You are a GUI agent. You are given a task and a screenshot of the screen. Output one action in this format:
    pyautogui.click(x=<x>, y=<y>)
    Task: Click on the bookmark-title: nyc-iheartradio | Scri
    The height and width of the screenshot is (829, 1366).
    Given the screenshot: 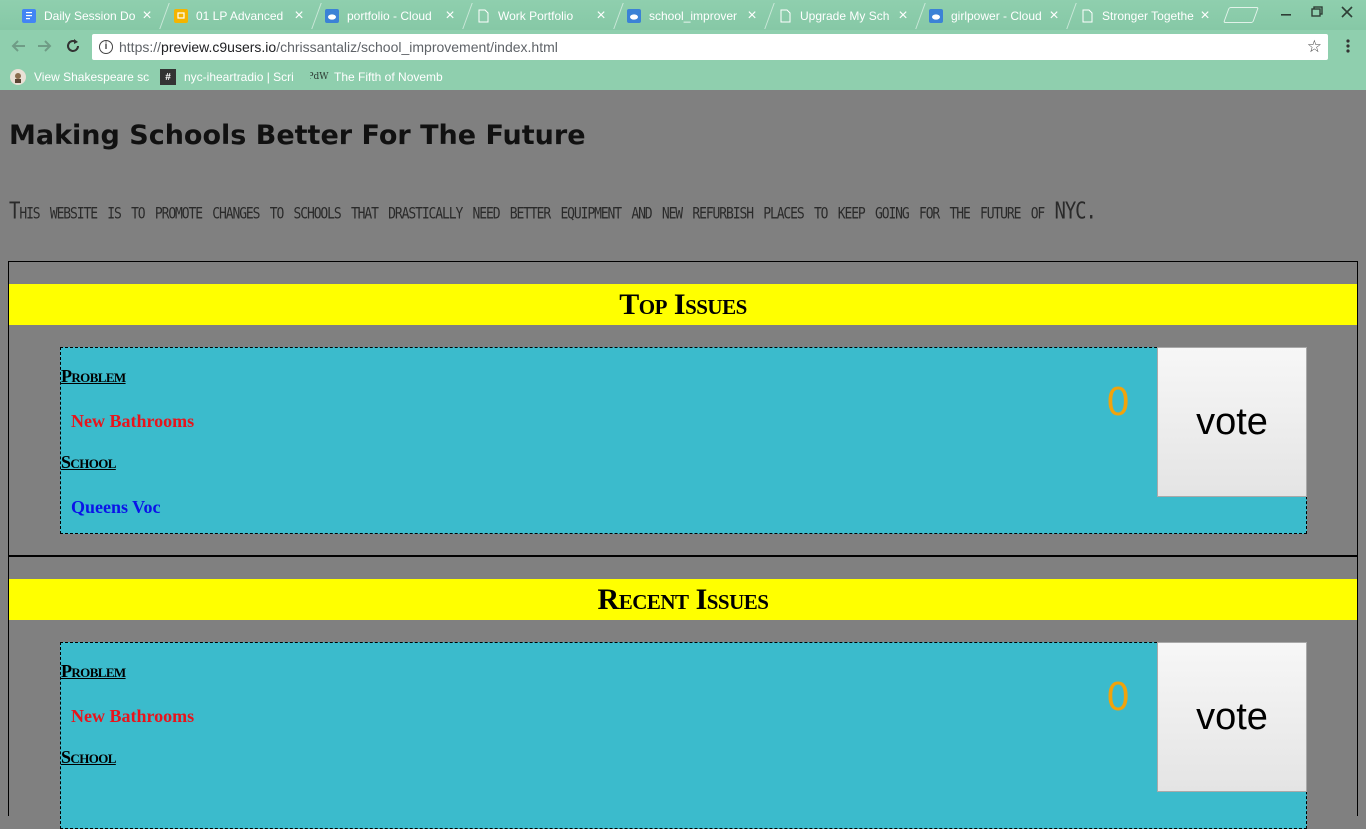 What is the action you would take?
    pyautogui.click(x=239, y=77)
    